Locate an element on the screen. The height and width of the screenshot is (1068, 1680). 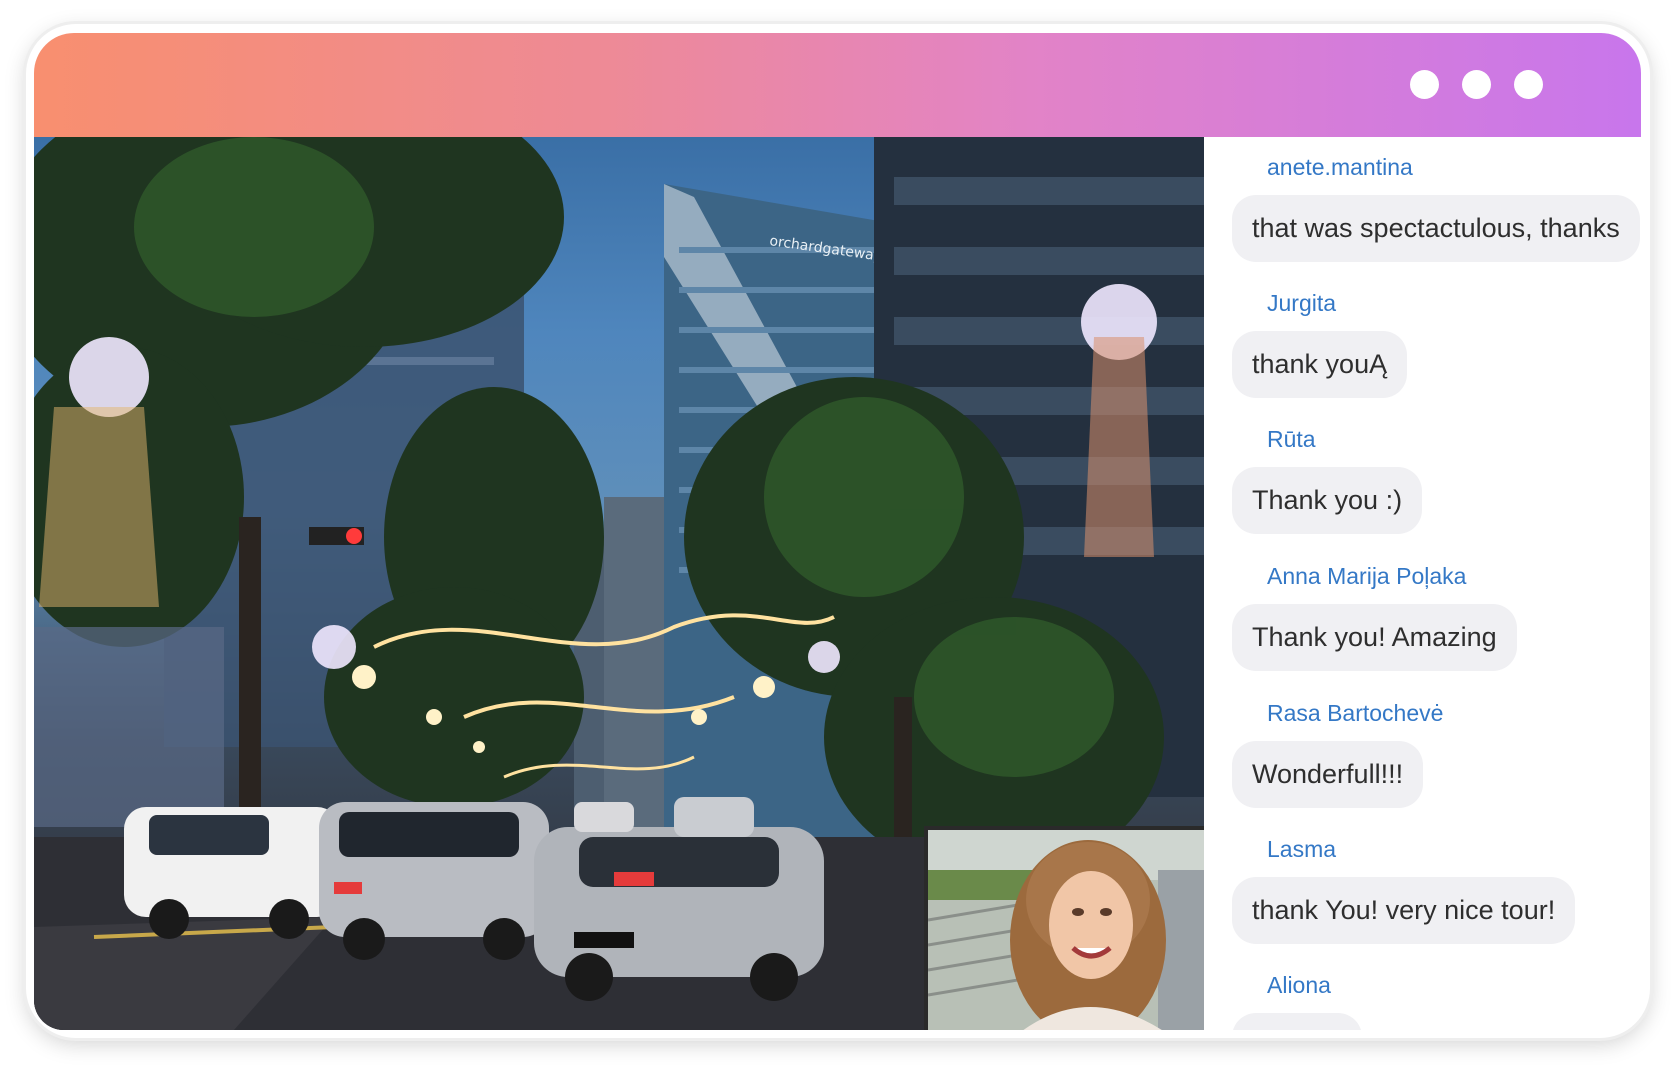
chat-sender-name: Anna Marija Poļaka is located at coordinates (1409, 576).